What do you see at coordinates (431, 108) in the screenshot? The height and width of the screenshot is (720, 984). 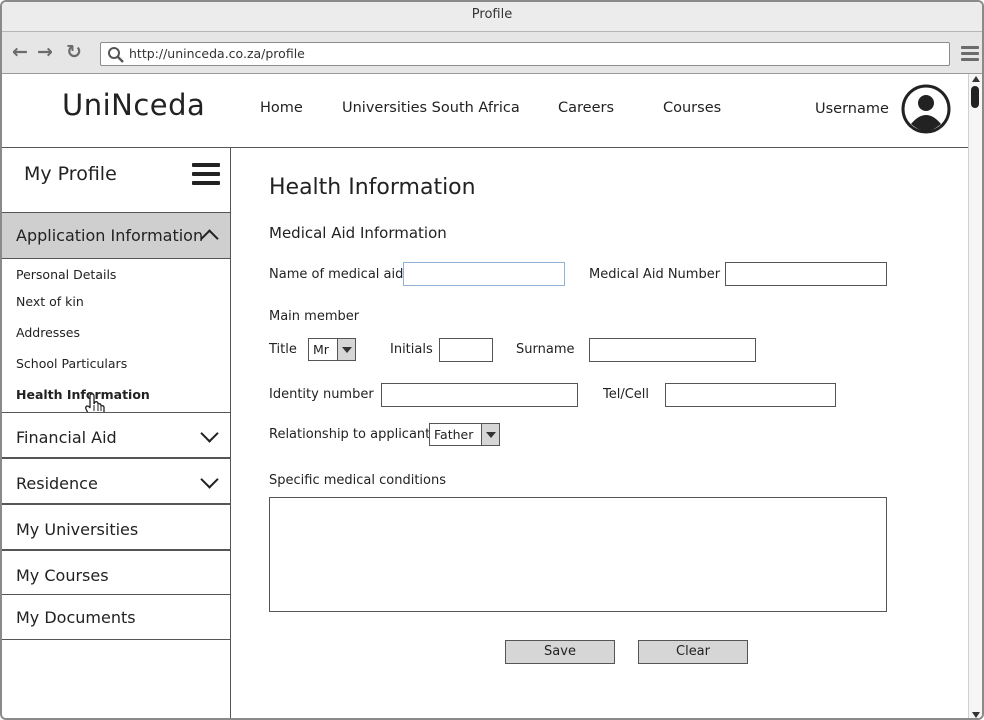 I see `nav-universities: Universities South Africa` at bounding box center [431, 108].